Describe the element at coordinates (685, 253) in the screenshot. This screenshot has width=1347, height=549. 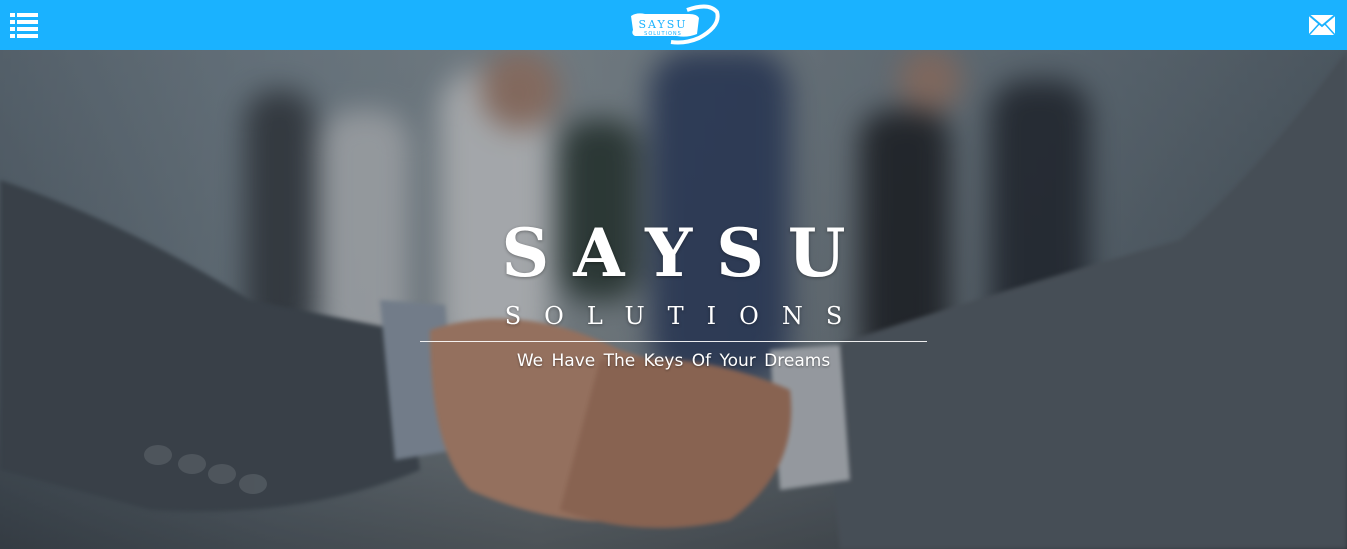
I see `hero-title: SAYSU` at that location.